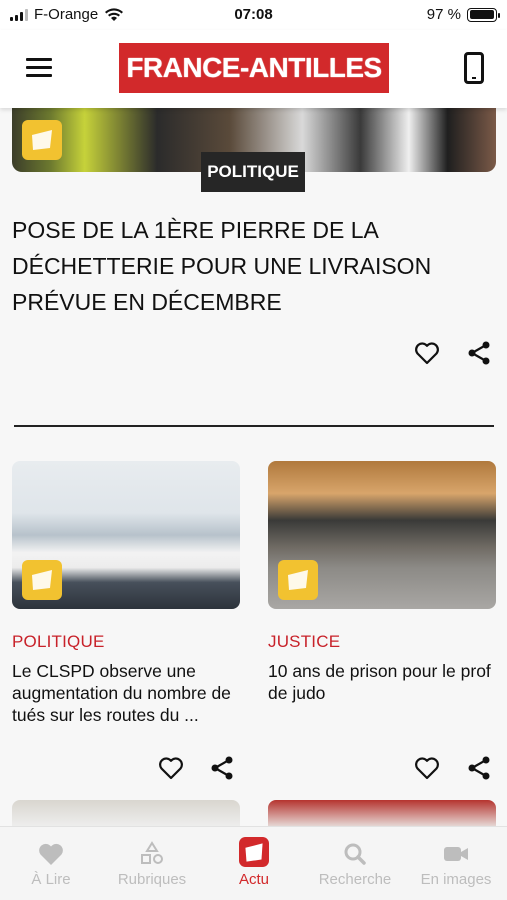 This screenshot has height=900, width=507. I want to click on nav-item-rubriques: Rubriques, so click(152, 863).